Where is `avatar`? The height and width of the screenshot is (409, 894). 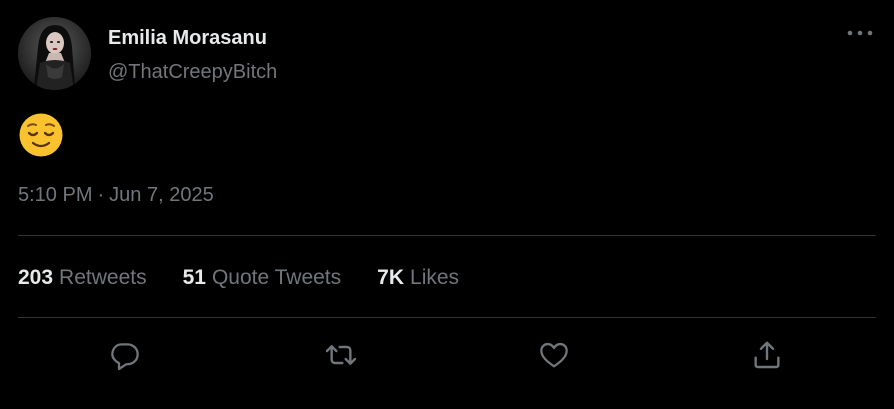
avatar is located at coordinates (54, 53).